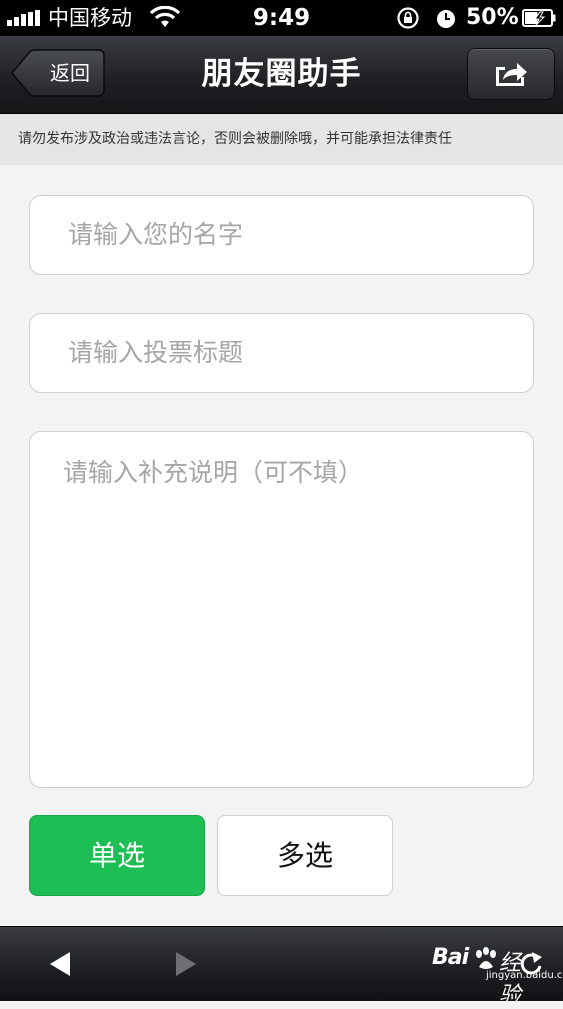 The image size is (563, 1009). I want to click on forward-arrow-icon, so click(186, 964).